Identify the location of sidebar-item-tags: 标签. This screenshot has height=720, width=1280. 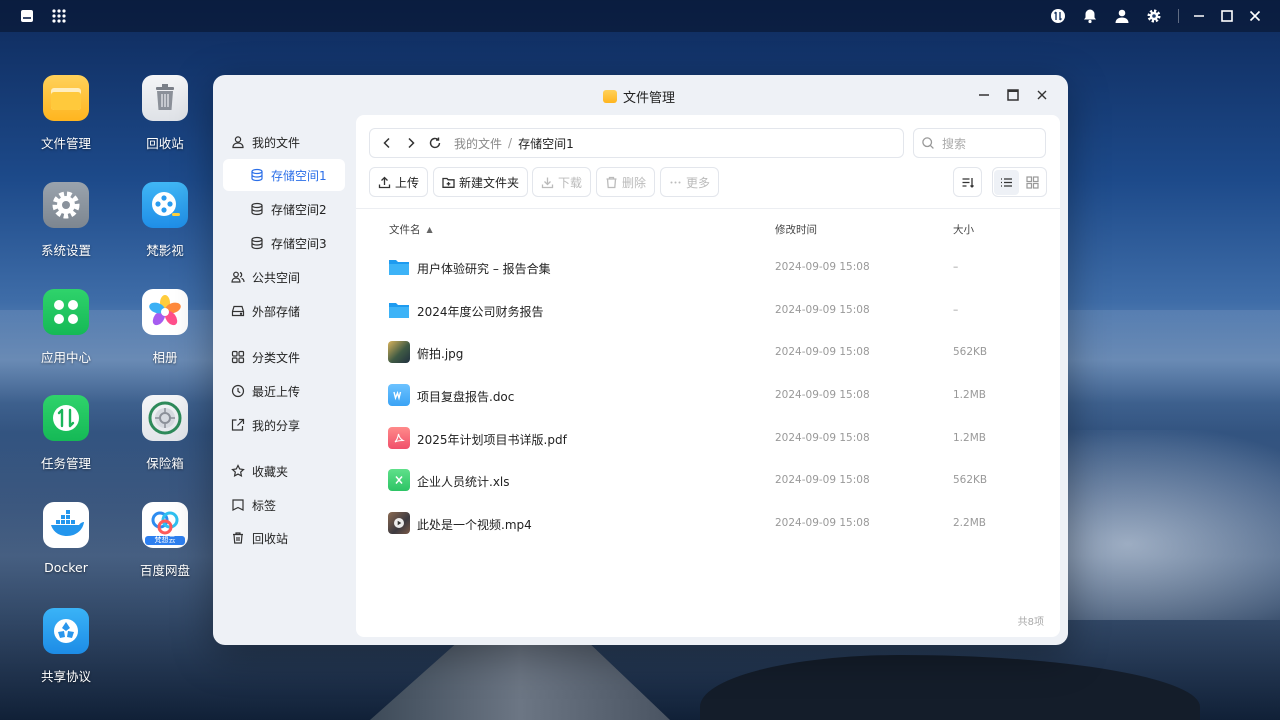
(284, 505).